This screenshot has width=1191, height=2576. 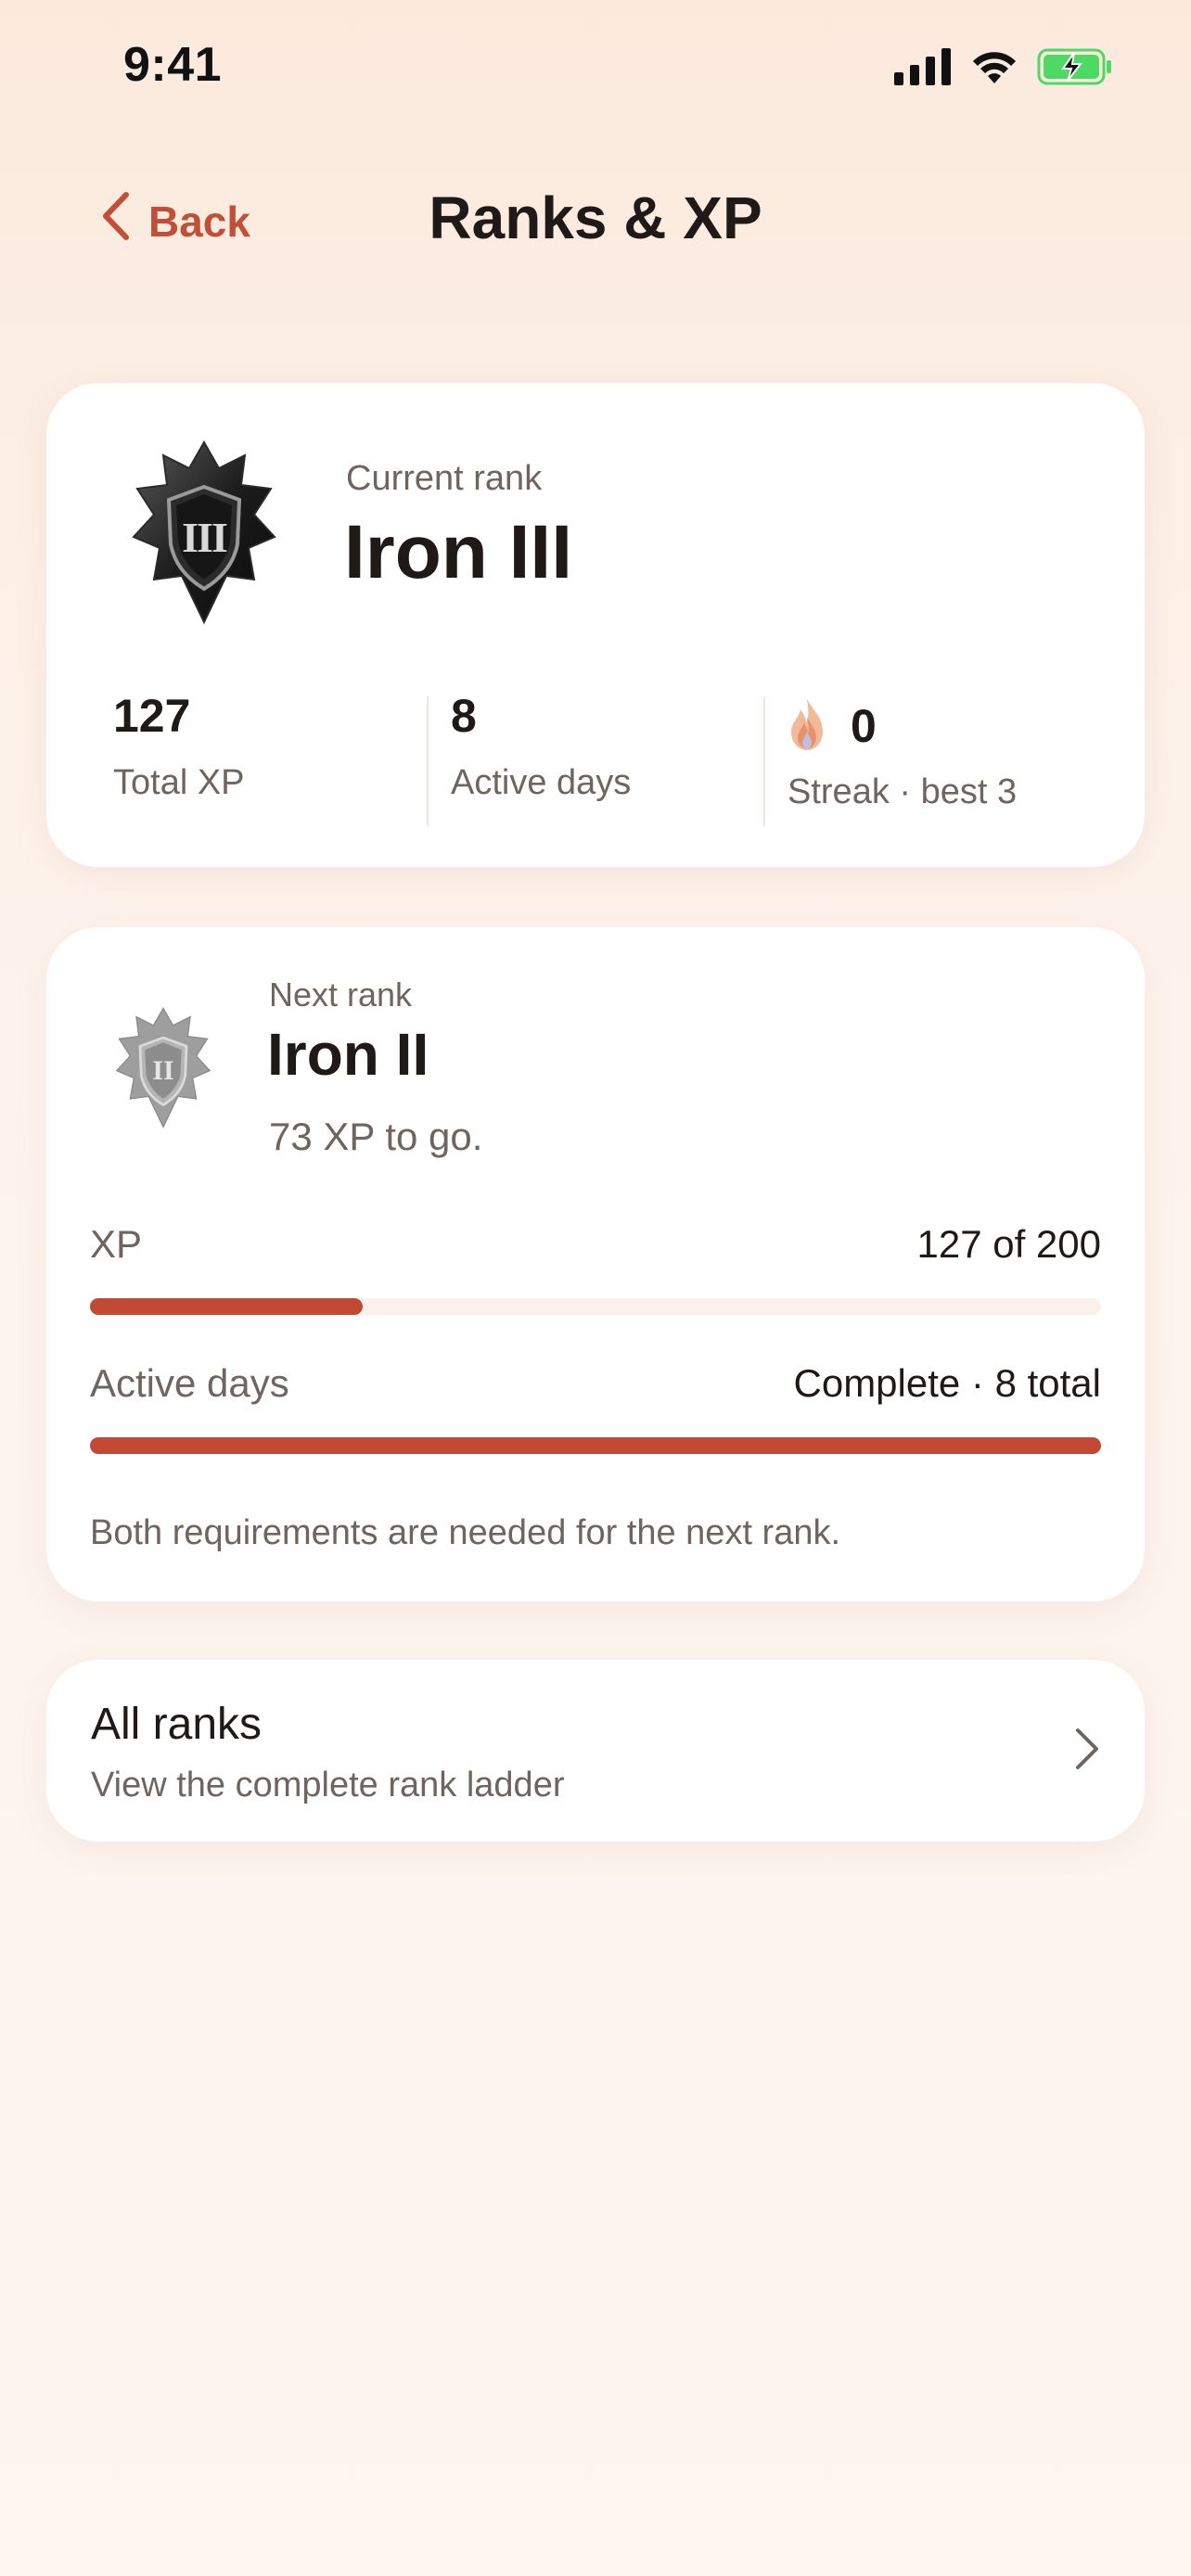 I want to click on emblem-numeral: III, so click(x=205, y=537).